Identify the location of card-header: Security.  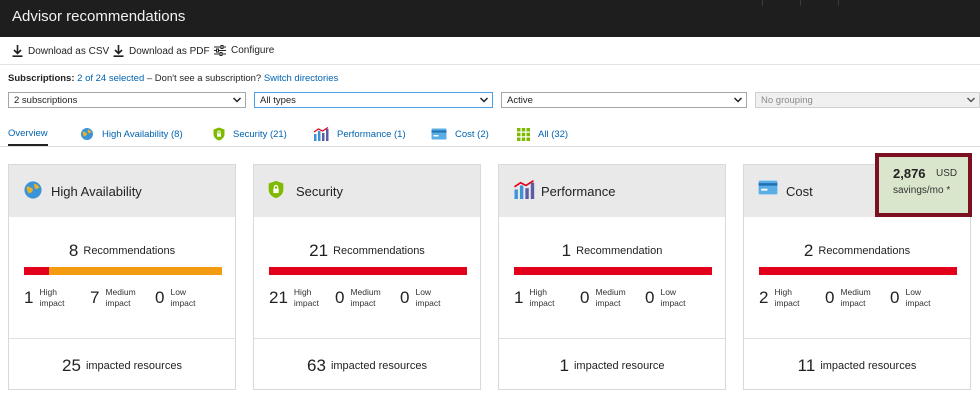
(367, 191).